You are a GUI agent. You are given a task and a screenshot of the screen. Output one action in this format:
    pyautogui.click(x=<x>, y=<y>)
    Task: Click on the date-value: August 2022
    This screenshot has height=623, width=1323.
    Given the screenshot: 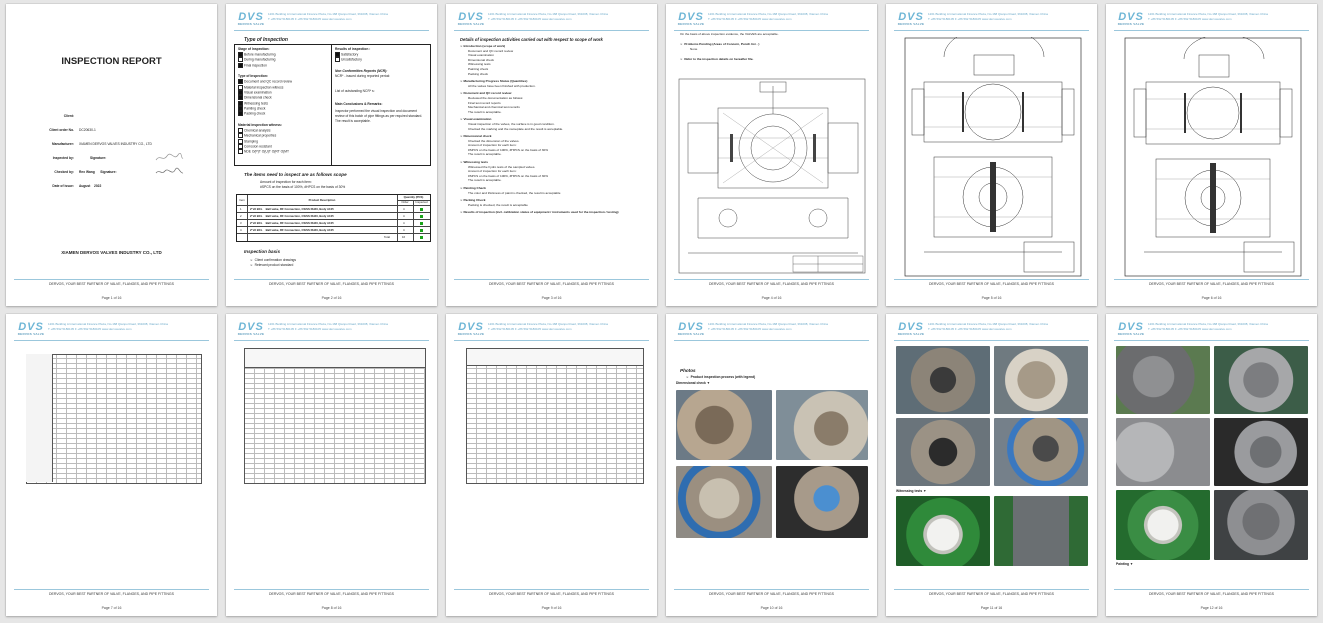 What is the action you would take?
    pyautogui.click(x=90, y=186)
    